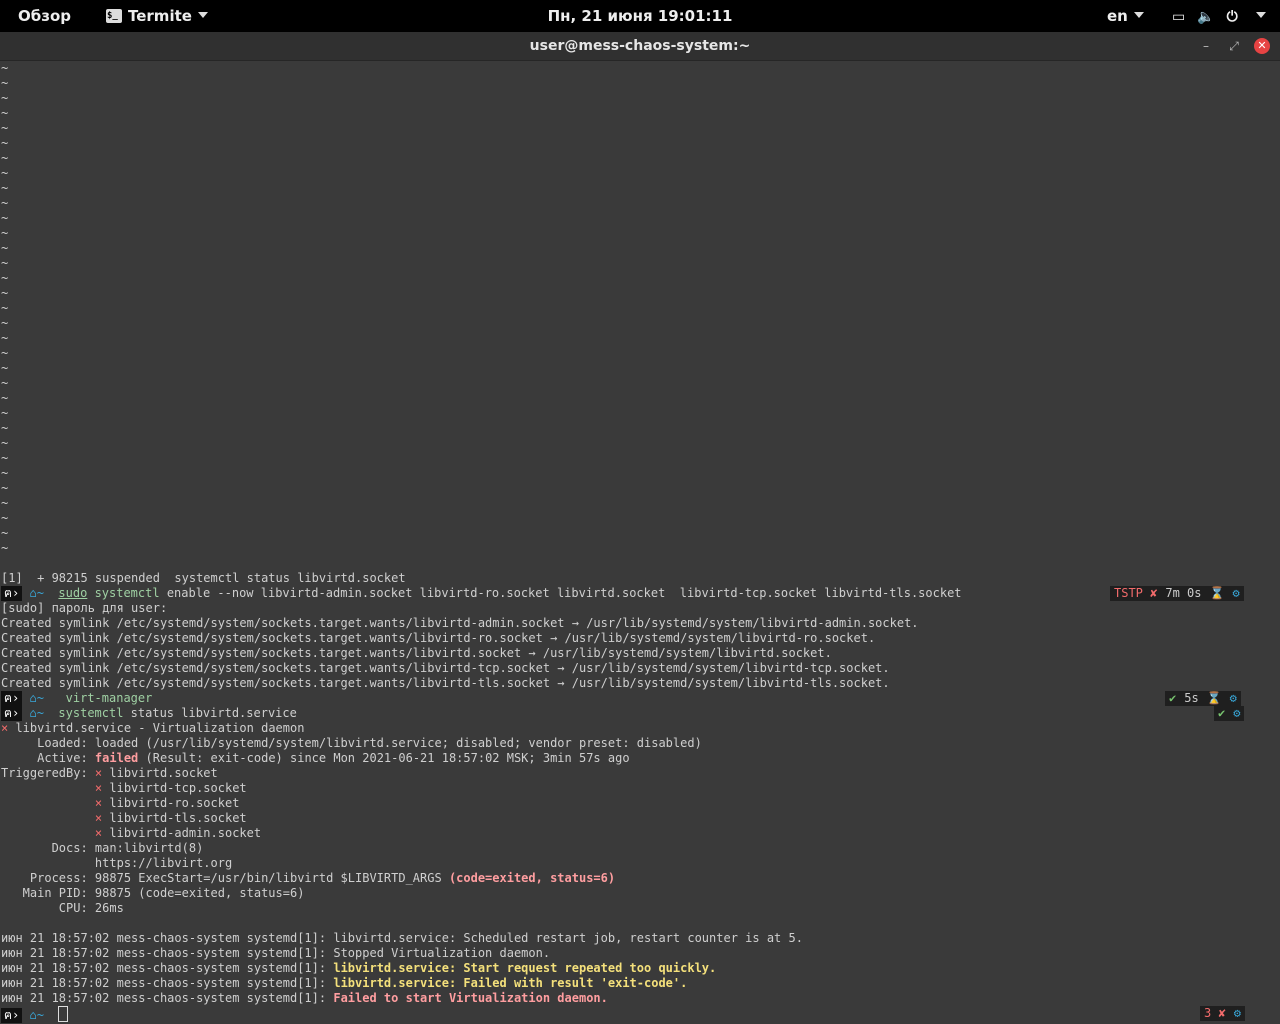 The image size is (1280, 1024). What do you see at coordinates (1191, 698) in the screenshot?
I see `exec-time: 5s` at bounding box center [1191, 698].